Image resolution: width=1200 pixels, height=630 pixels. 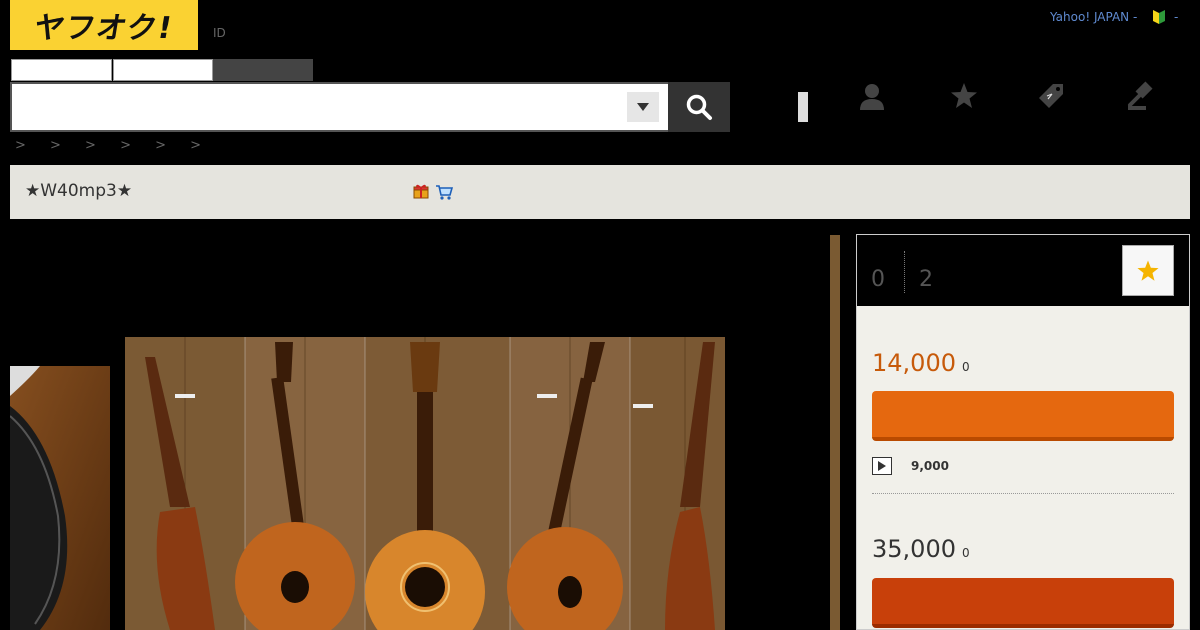 What do you see at coordinates (111, 145) in the screenshot?
I see `breadcrumb: > > > > > >` at bounding box center [111, 145].